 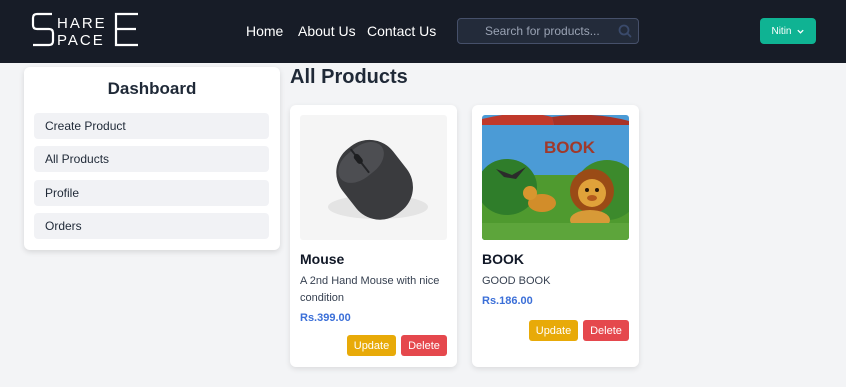 I want to click on search-input, so click(x=549, y=31).